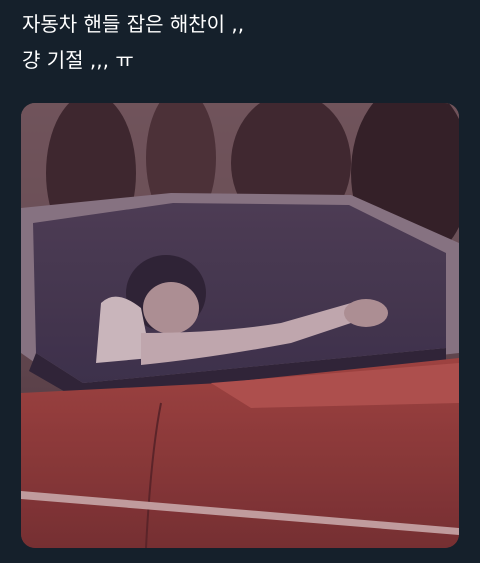  I want to click on tweet-text-line-2: 걍 기절 ,,, ㅠ, so click(78, 60).